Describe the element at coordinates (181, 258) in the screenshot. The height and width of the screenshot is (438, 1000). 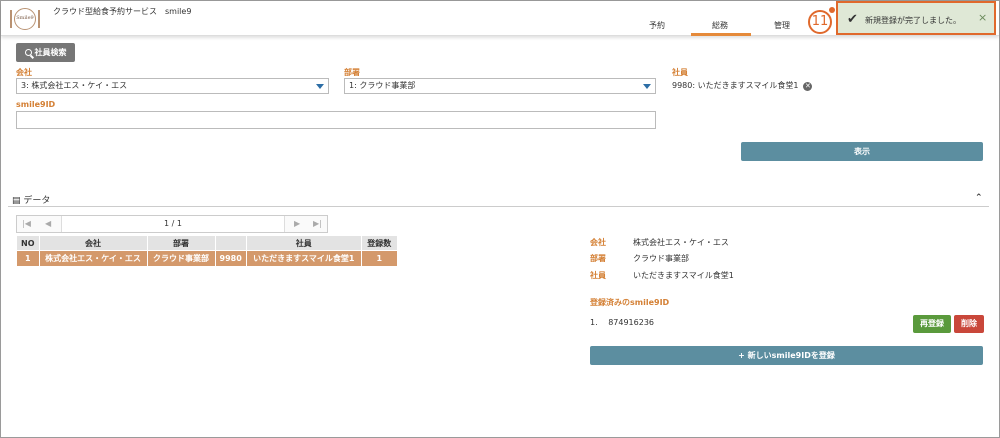
I see `cell-department: クラウド事業部` at that location.